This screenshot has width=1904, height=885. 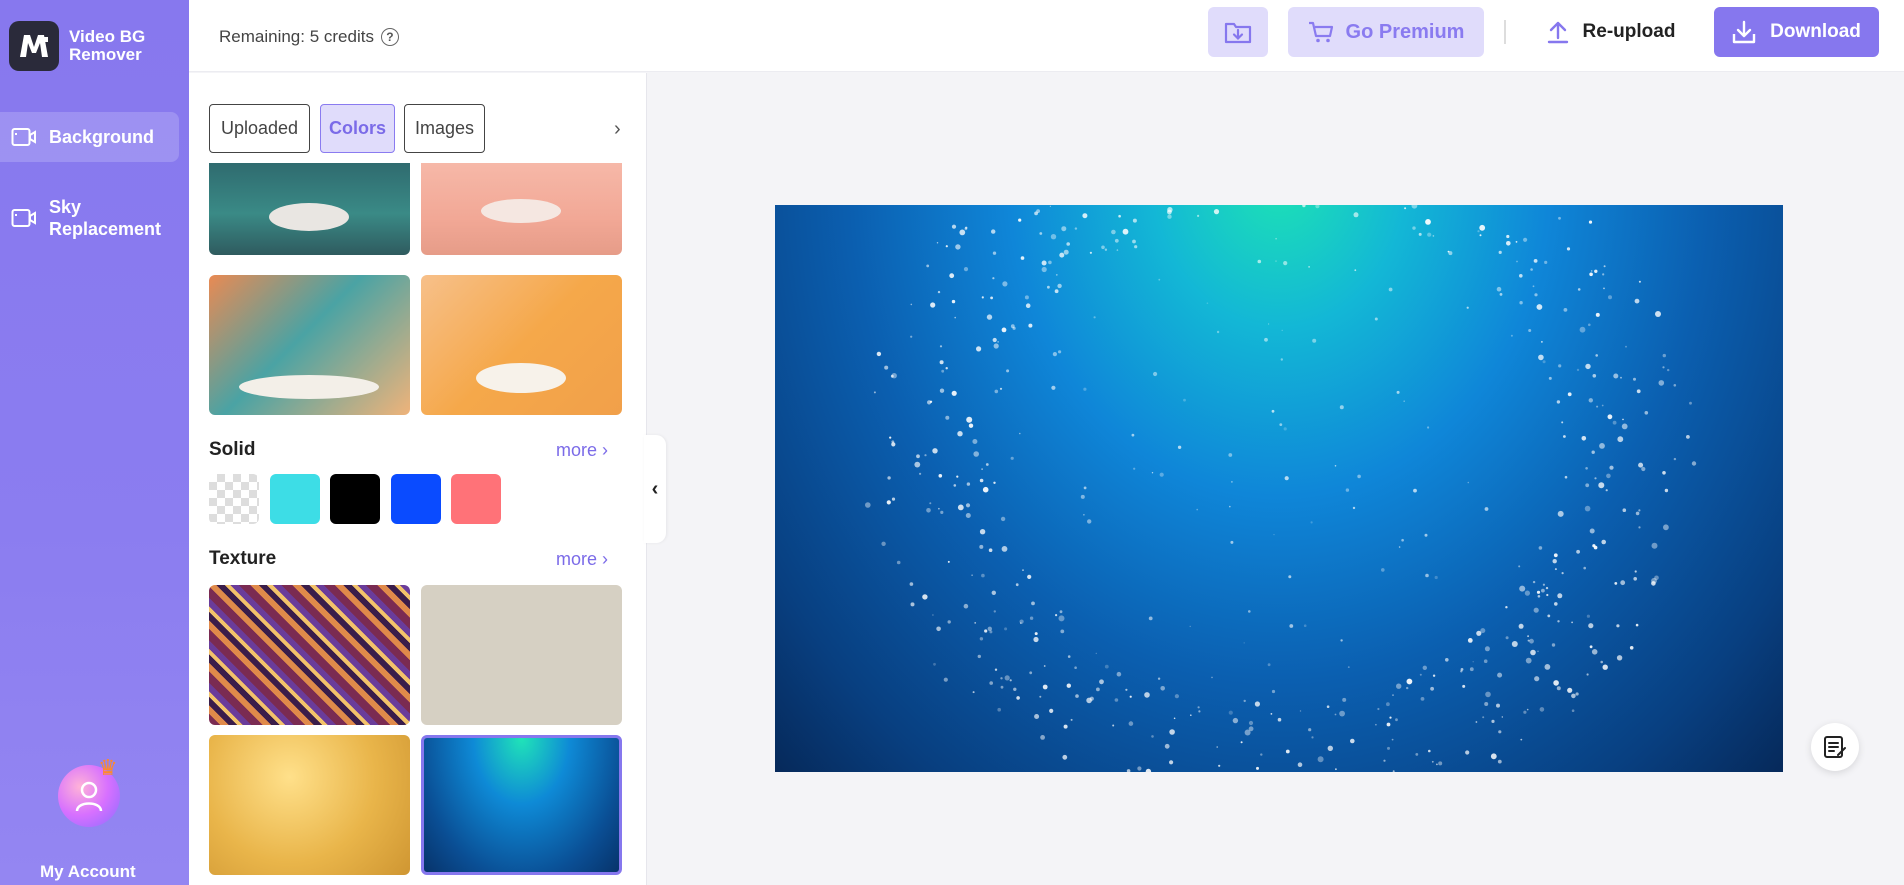 What do you see at coordinates (389, 37) in the screenshot?
I see `help-icon: ?` at bounding box center [389, 37].